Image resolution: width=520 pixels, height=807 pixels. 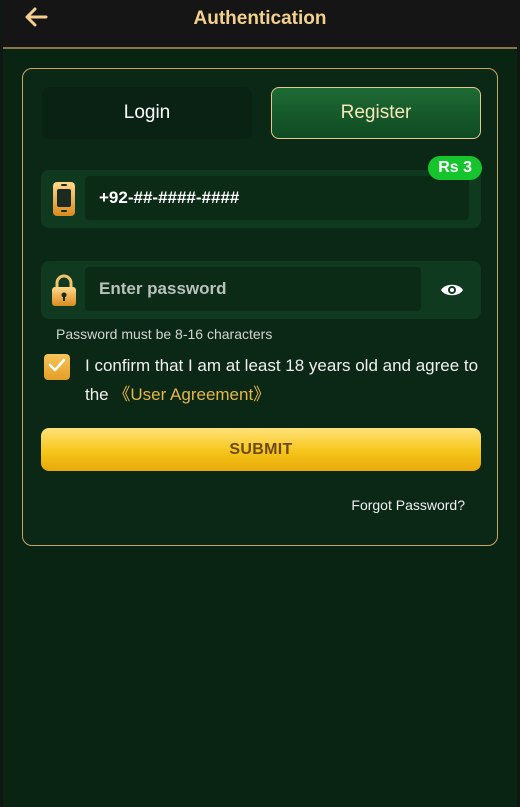 I want to click on tab-login: Login, so click(x=147, y=113).